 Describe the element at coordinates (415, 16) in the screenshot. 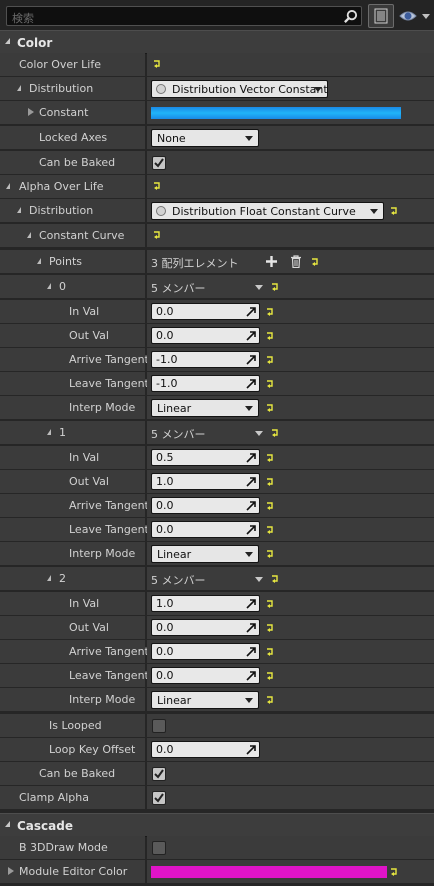

I see `view-options-button` at that location.